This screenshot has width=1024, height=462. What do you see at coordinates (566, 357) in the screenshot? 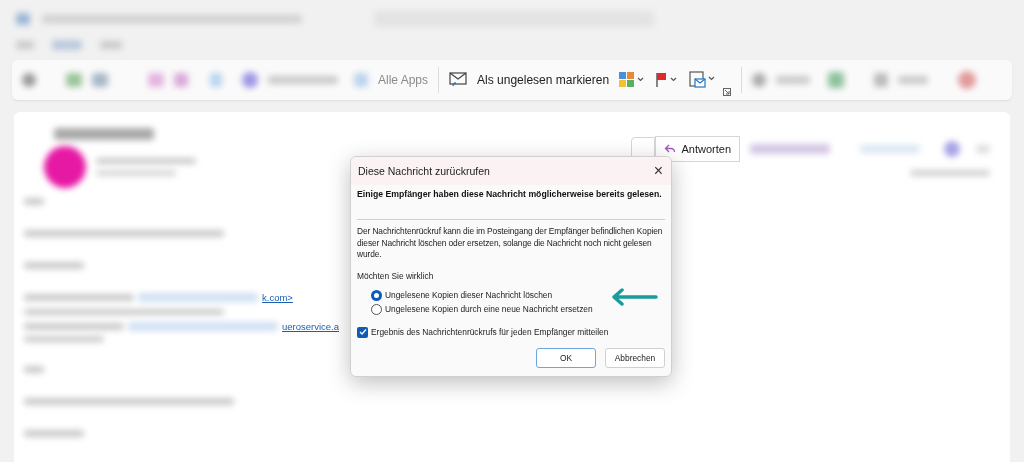
I see `ok-button: OK` at bounding box center [566, 357].